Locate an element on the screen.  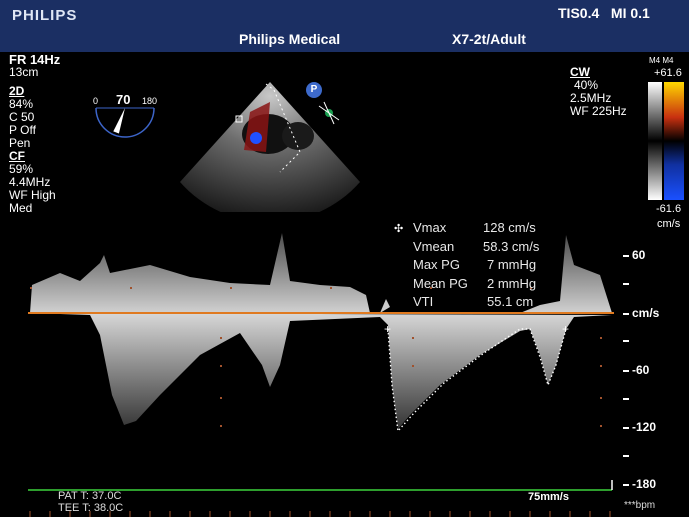
color-scale-top: +61.6 is located at coordinates (668, 73).